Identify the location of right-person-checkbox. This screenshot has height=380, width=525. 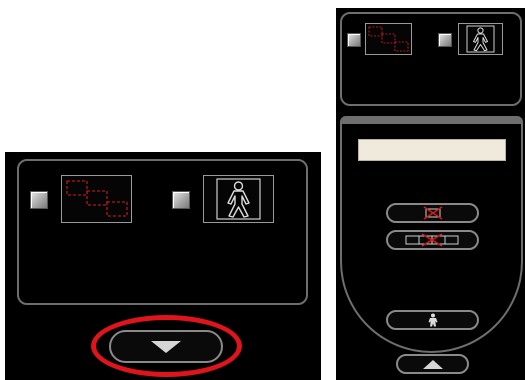
(445, 40).